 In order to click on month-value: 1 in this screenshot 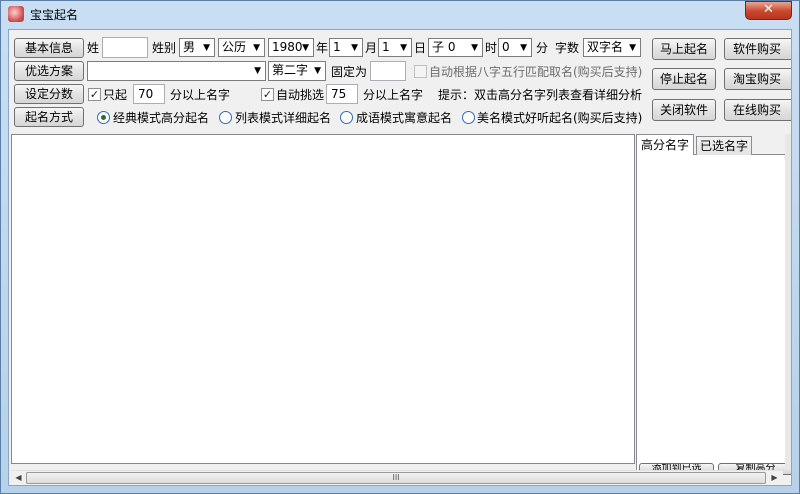, I will do `click(337, 47)`.